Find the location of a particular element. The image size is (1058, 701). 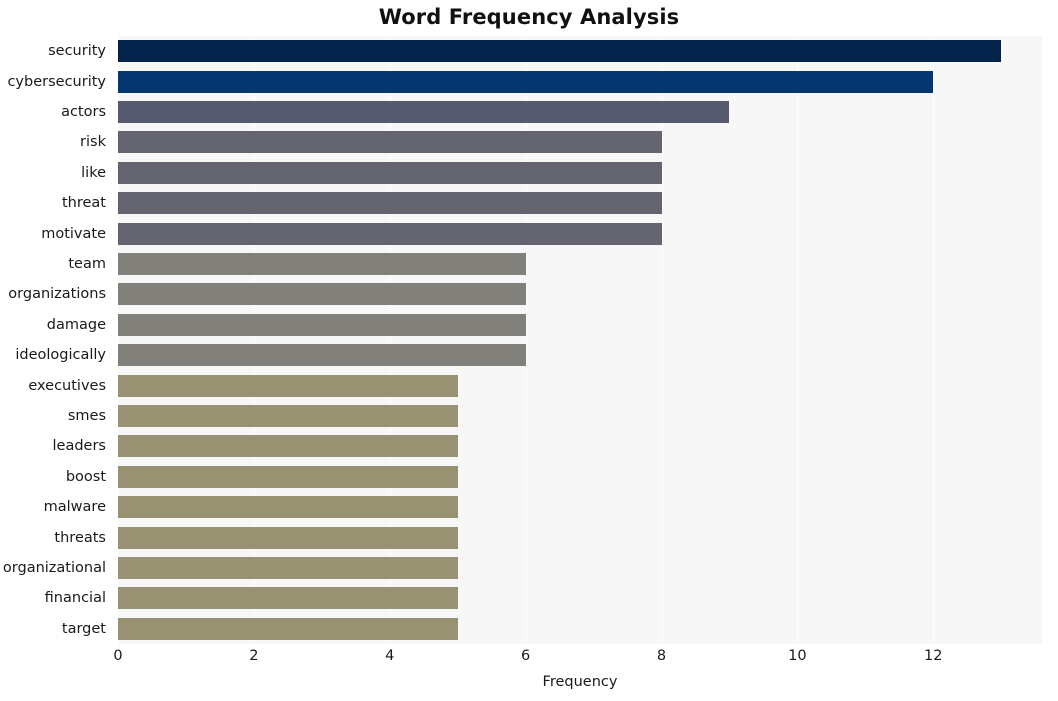

x-axis-tick-label: 2 is located at coordinates (254, 656).